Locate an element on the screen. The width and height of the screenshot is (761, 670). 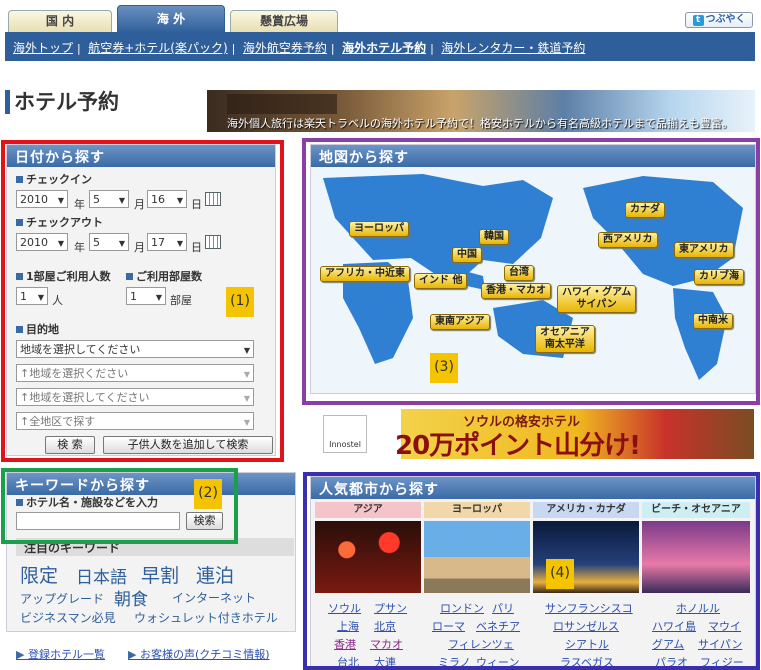
keyword-link: 連泊 is located at coordinates (215, 574).